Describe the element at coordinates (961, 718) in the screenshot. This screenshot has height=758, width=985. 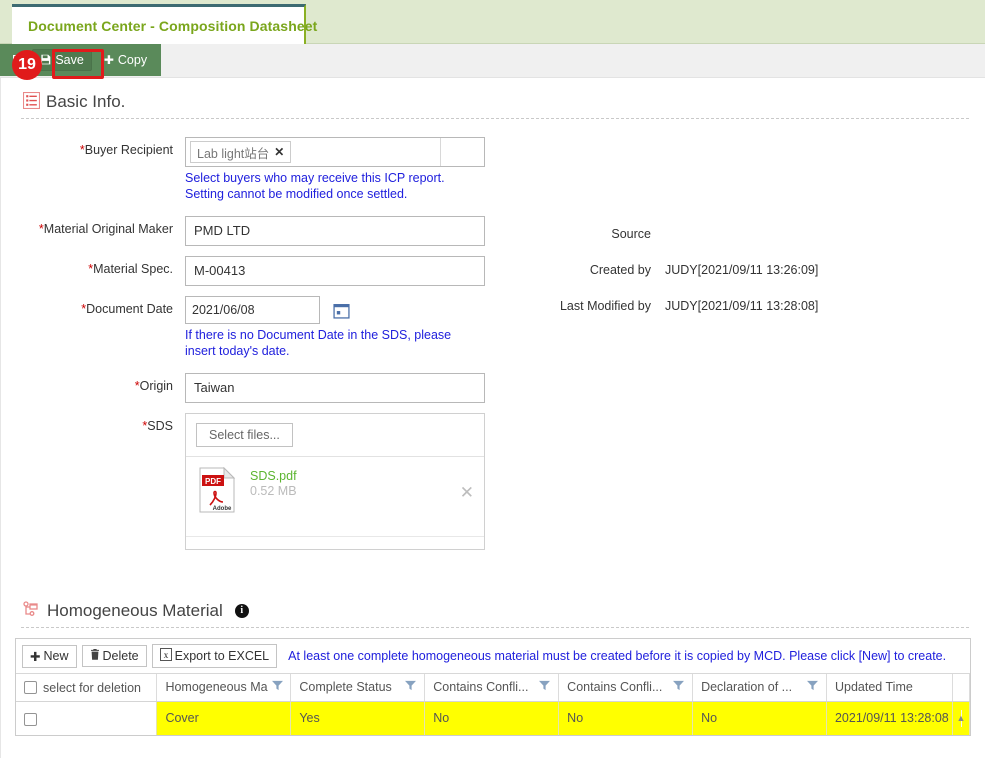
I see `table-vertical-scrollbar: ▲` at that location.